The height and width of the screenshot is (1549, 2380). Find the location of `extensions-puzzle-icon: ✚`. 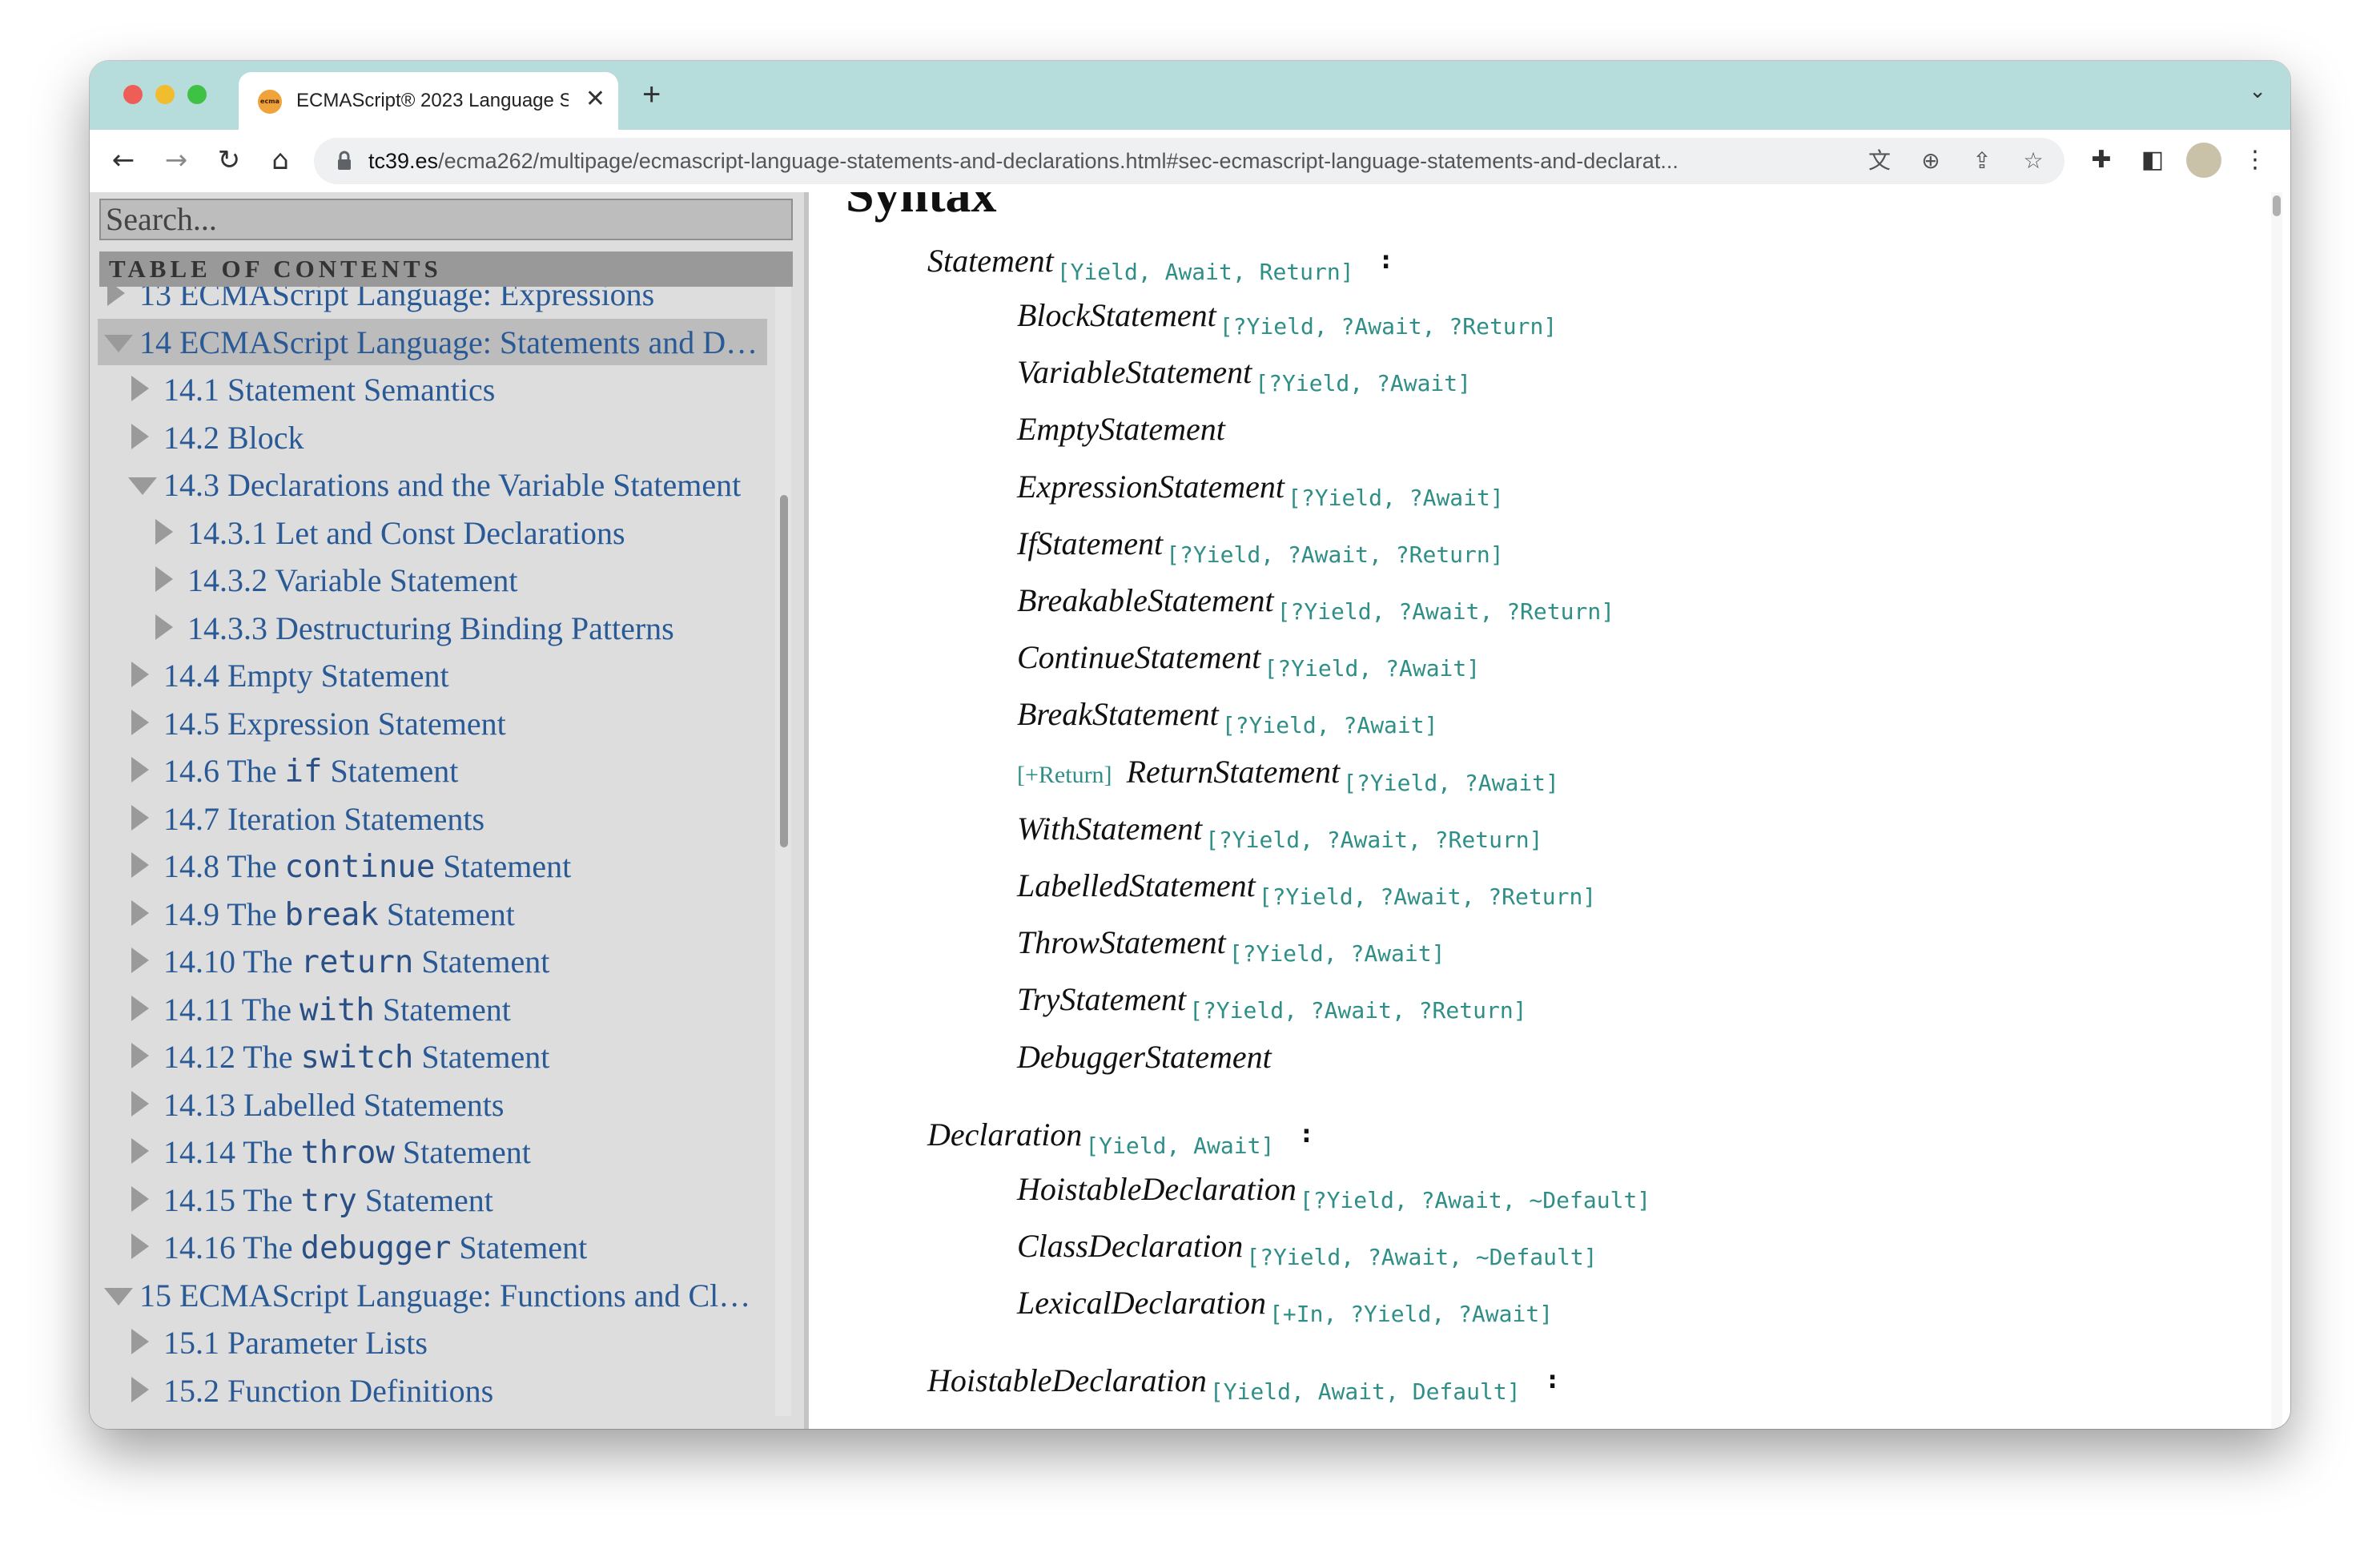

extensions-puzzle-icon: ✚ is located at coordinates (2101, 160).